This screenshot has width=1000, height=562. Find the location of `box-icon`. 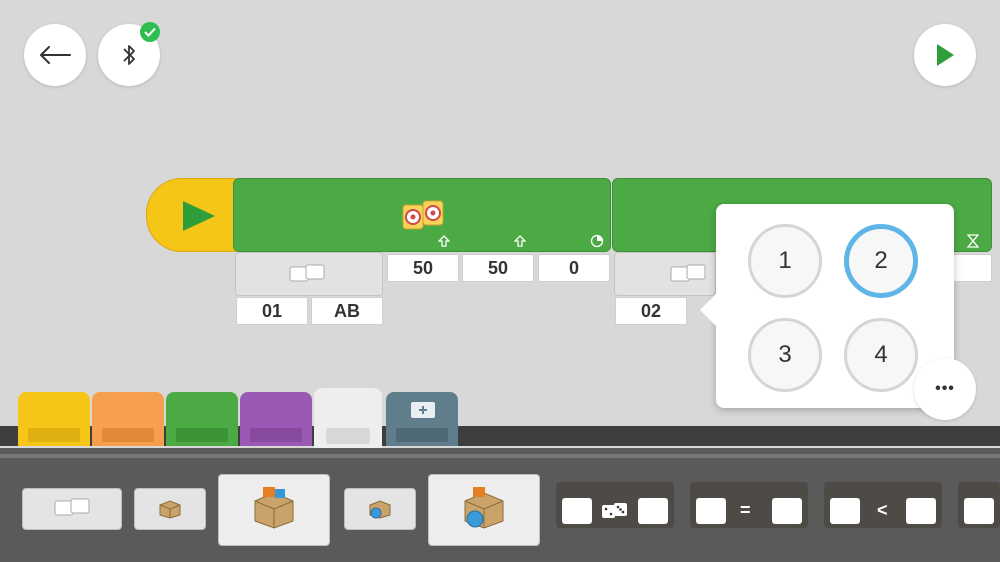

box-icon is located at coordinates (170, 509).